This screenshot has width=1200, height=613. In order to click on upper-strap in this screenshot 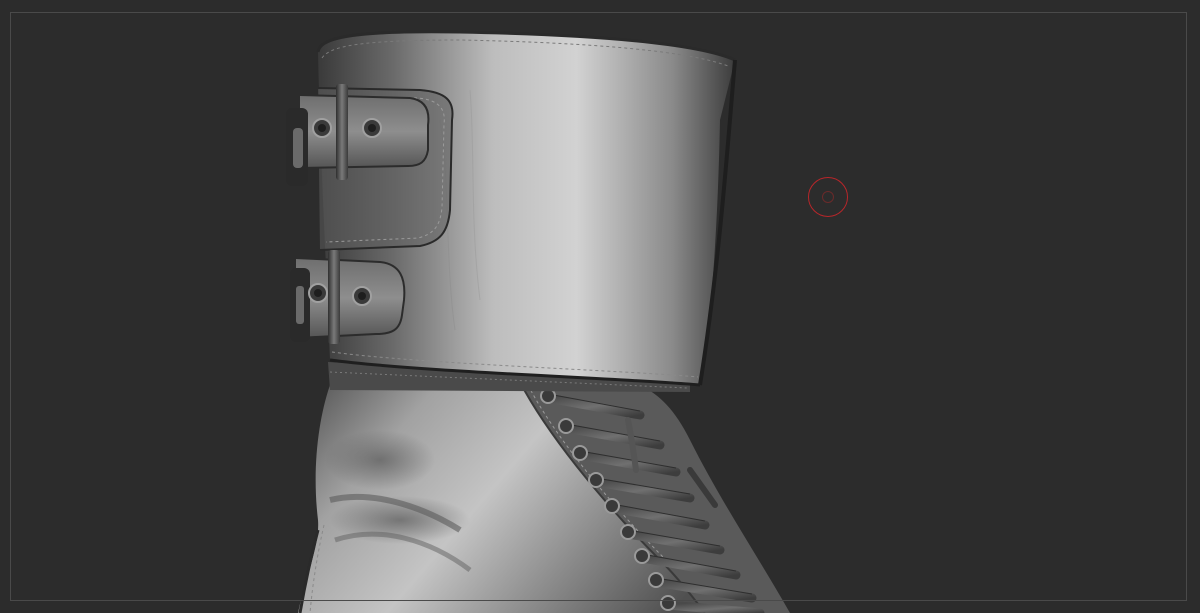, I will do `click(376, 169)`.